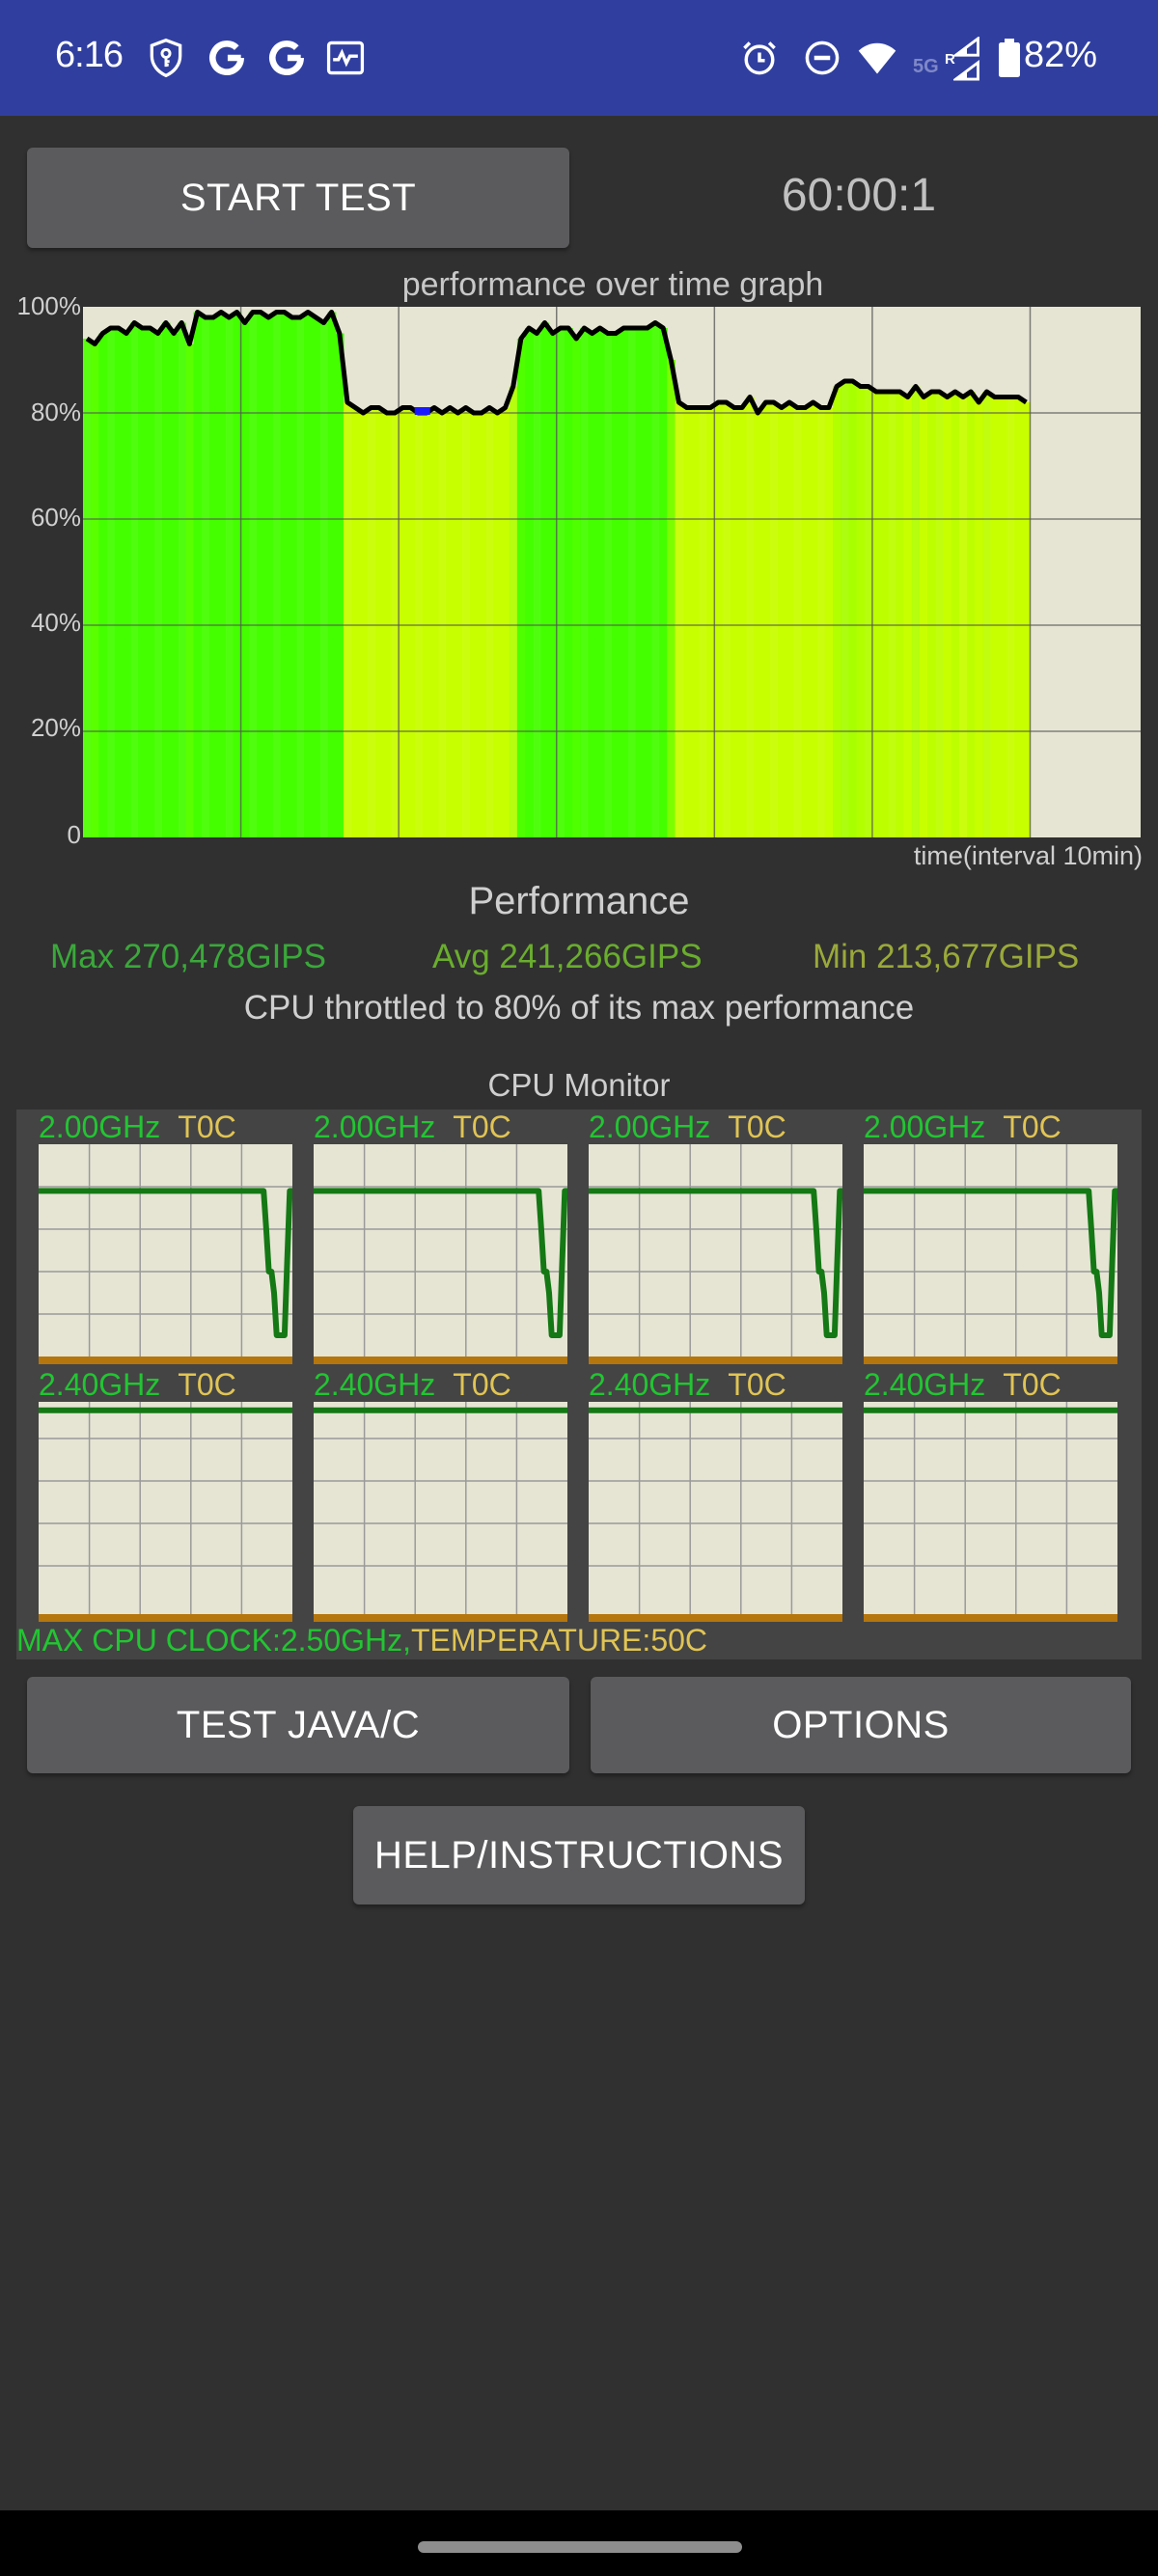  What do you see at coordinates (55, 728) in the screenshot?
I see `y-tick-label: 20%` at bounding box center [55, 728].